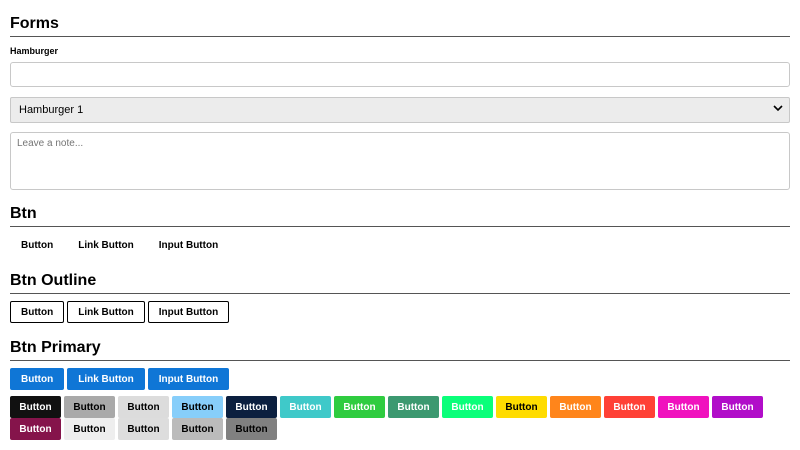 The height and width of the screenshot is (450, 800). I want to click on btn-title: Btn, so click(400, 215).